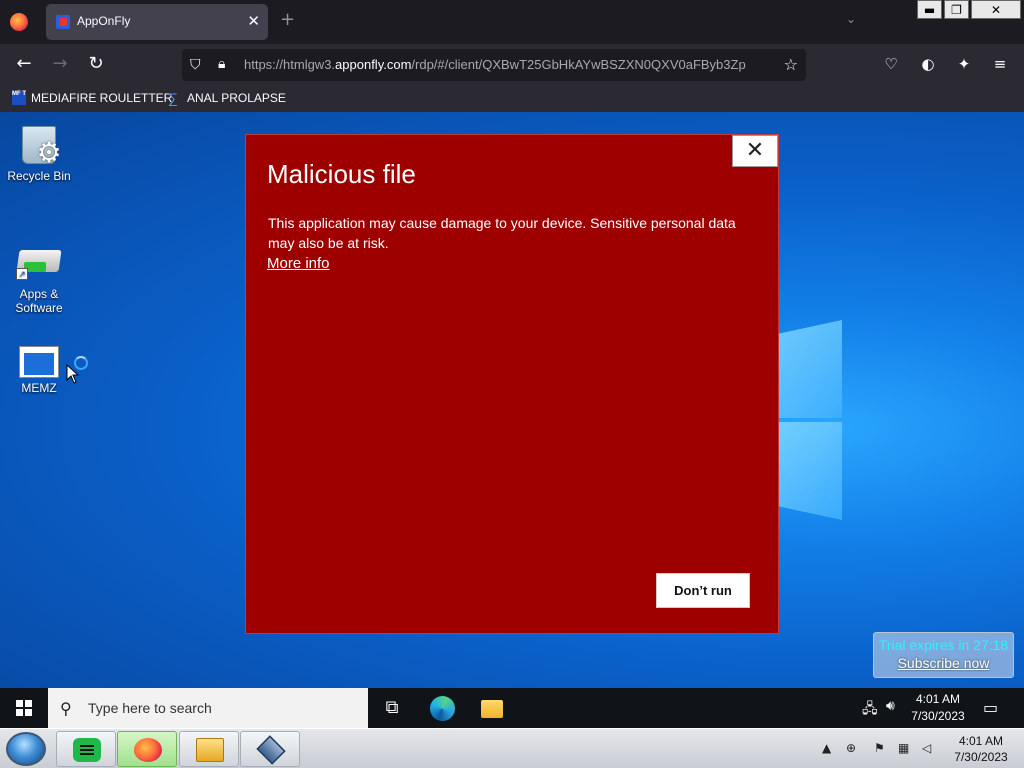  What do you see at coordinates (41, 145) in the screenshot?
I see `recycle-bin-icon: ⚙` at bounding box center [41, 145].